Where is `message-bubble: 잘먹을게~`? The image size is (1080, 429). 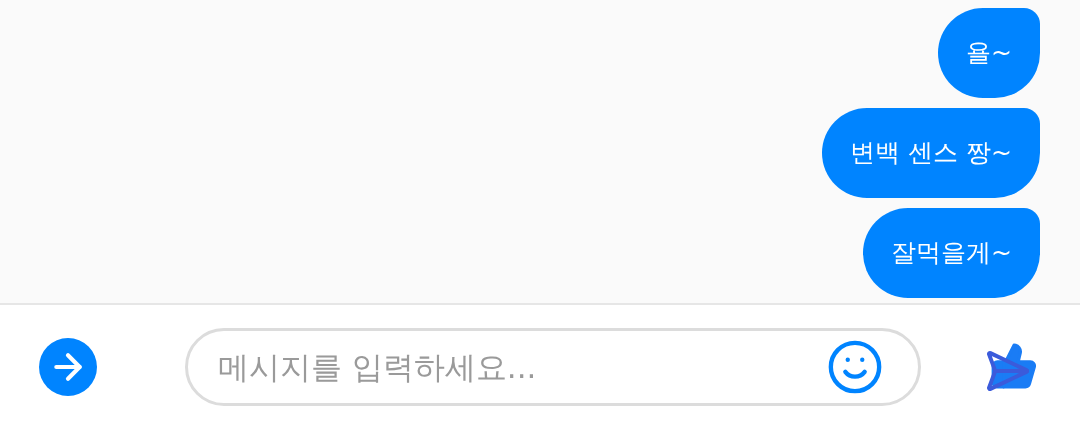 message-bubble: 잘먹을게~ is located at coordinates (951, 253).